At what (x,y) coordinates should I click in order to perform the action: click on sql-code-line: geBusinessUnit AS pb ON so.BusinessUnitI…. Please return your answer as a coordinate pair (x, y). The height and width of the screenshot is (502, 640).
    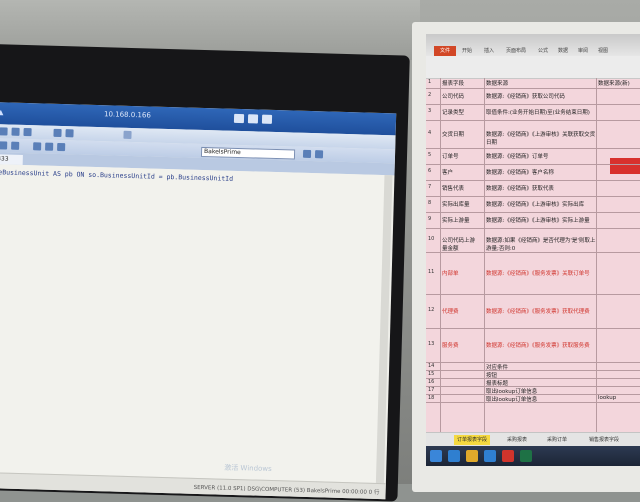
    Looking at the image, I should click on (117, 175).